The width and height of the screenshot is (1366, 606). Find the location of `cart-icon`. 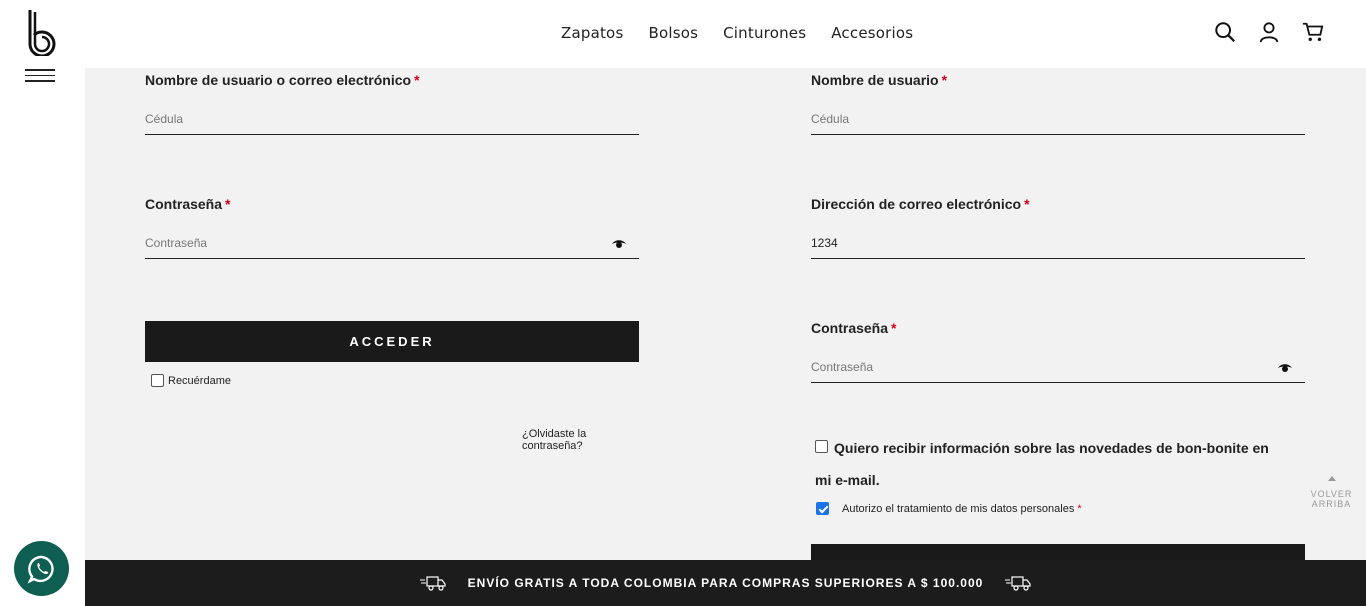

cart-icon is located at coordinates (1313, 32).